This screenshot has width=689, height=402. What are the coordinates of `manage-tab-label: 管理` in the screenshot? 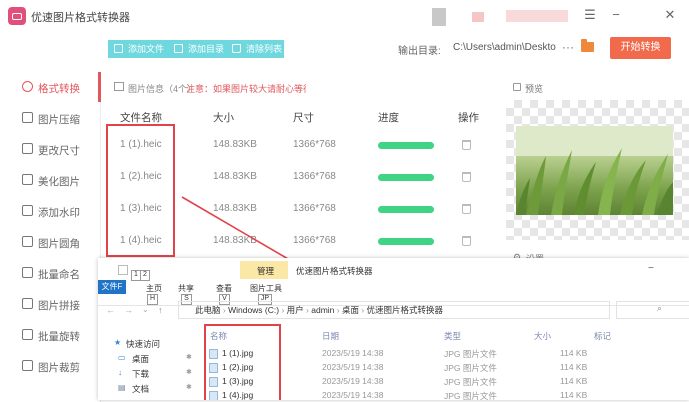 It's located at (266, 271).